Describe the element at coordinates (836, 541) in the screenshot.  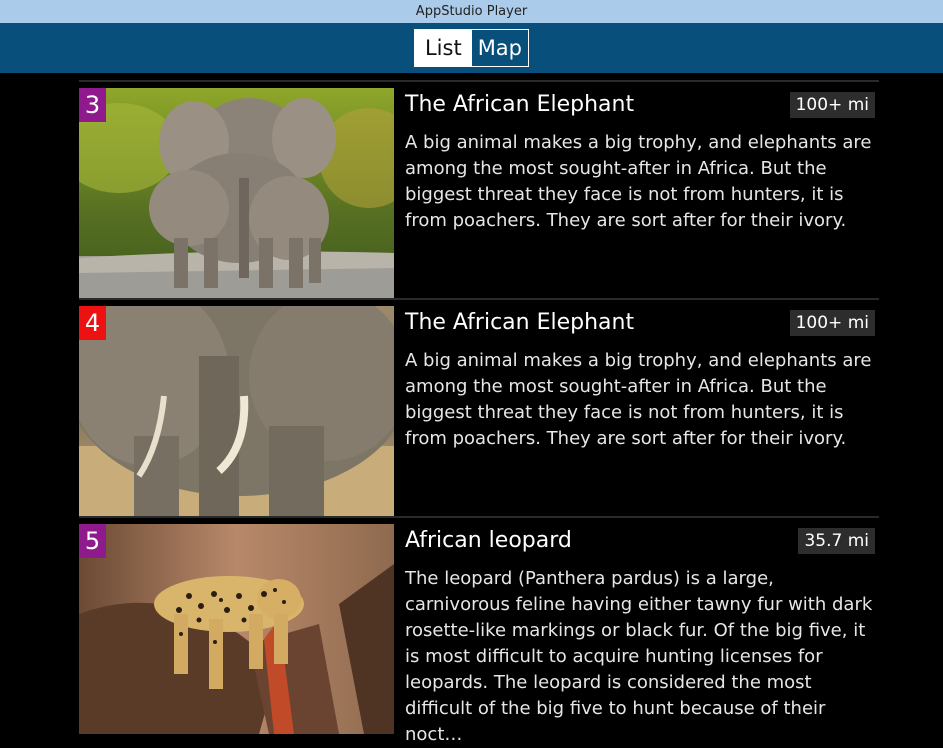
I see `distance-label: 35.7 mi` at that location.